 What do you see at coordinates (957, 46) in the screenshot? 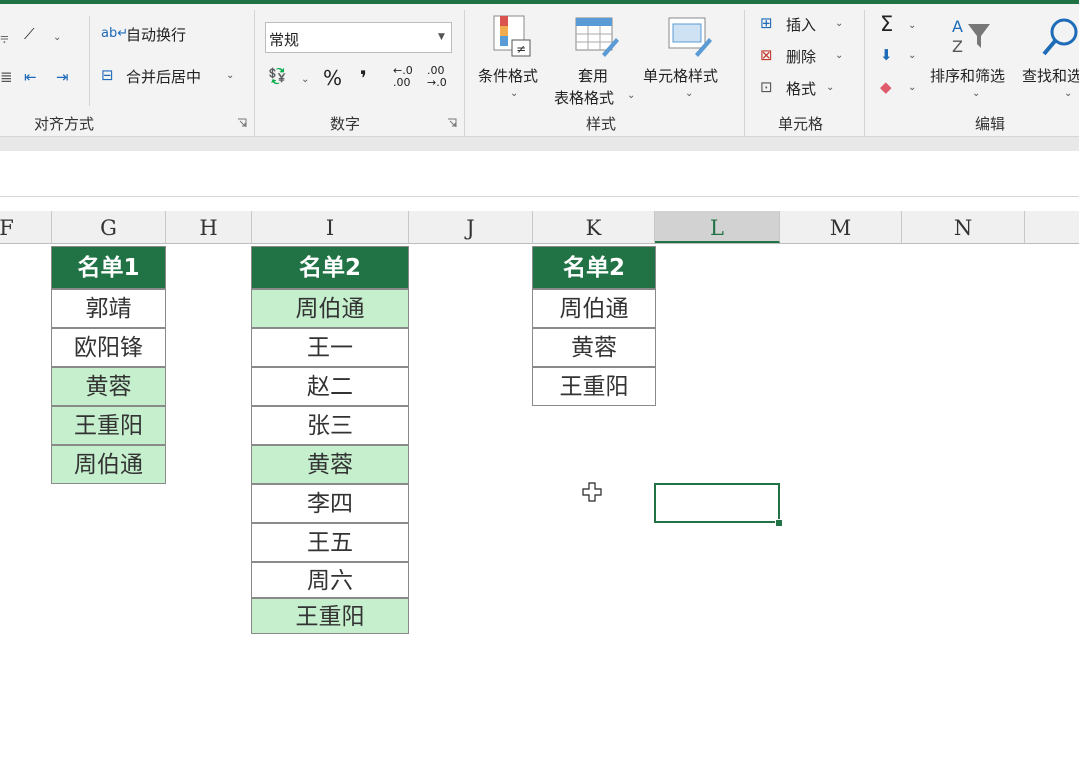
I see `svg-text: Z` at bounding box center [957, 46].